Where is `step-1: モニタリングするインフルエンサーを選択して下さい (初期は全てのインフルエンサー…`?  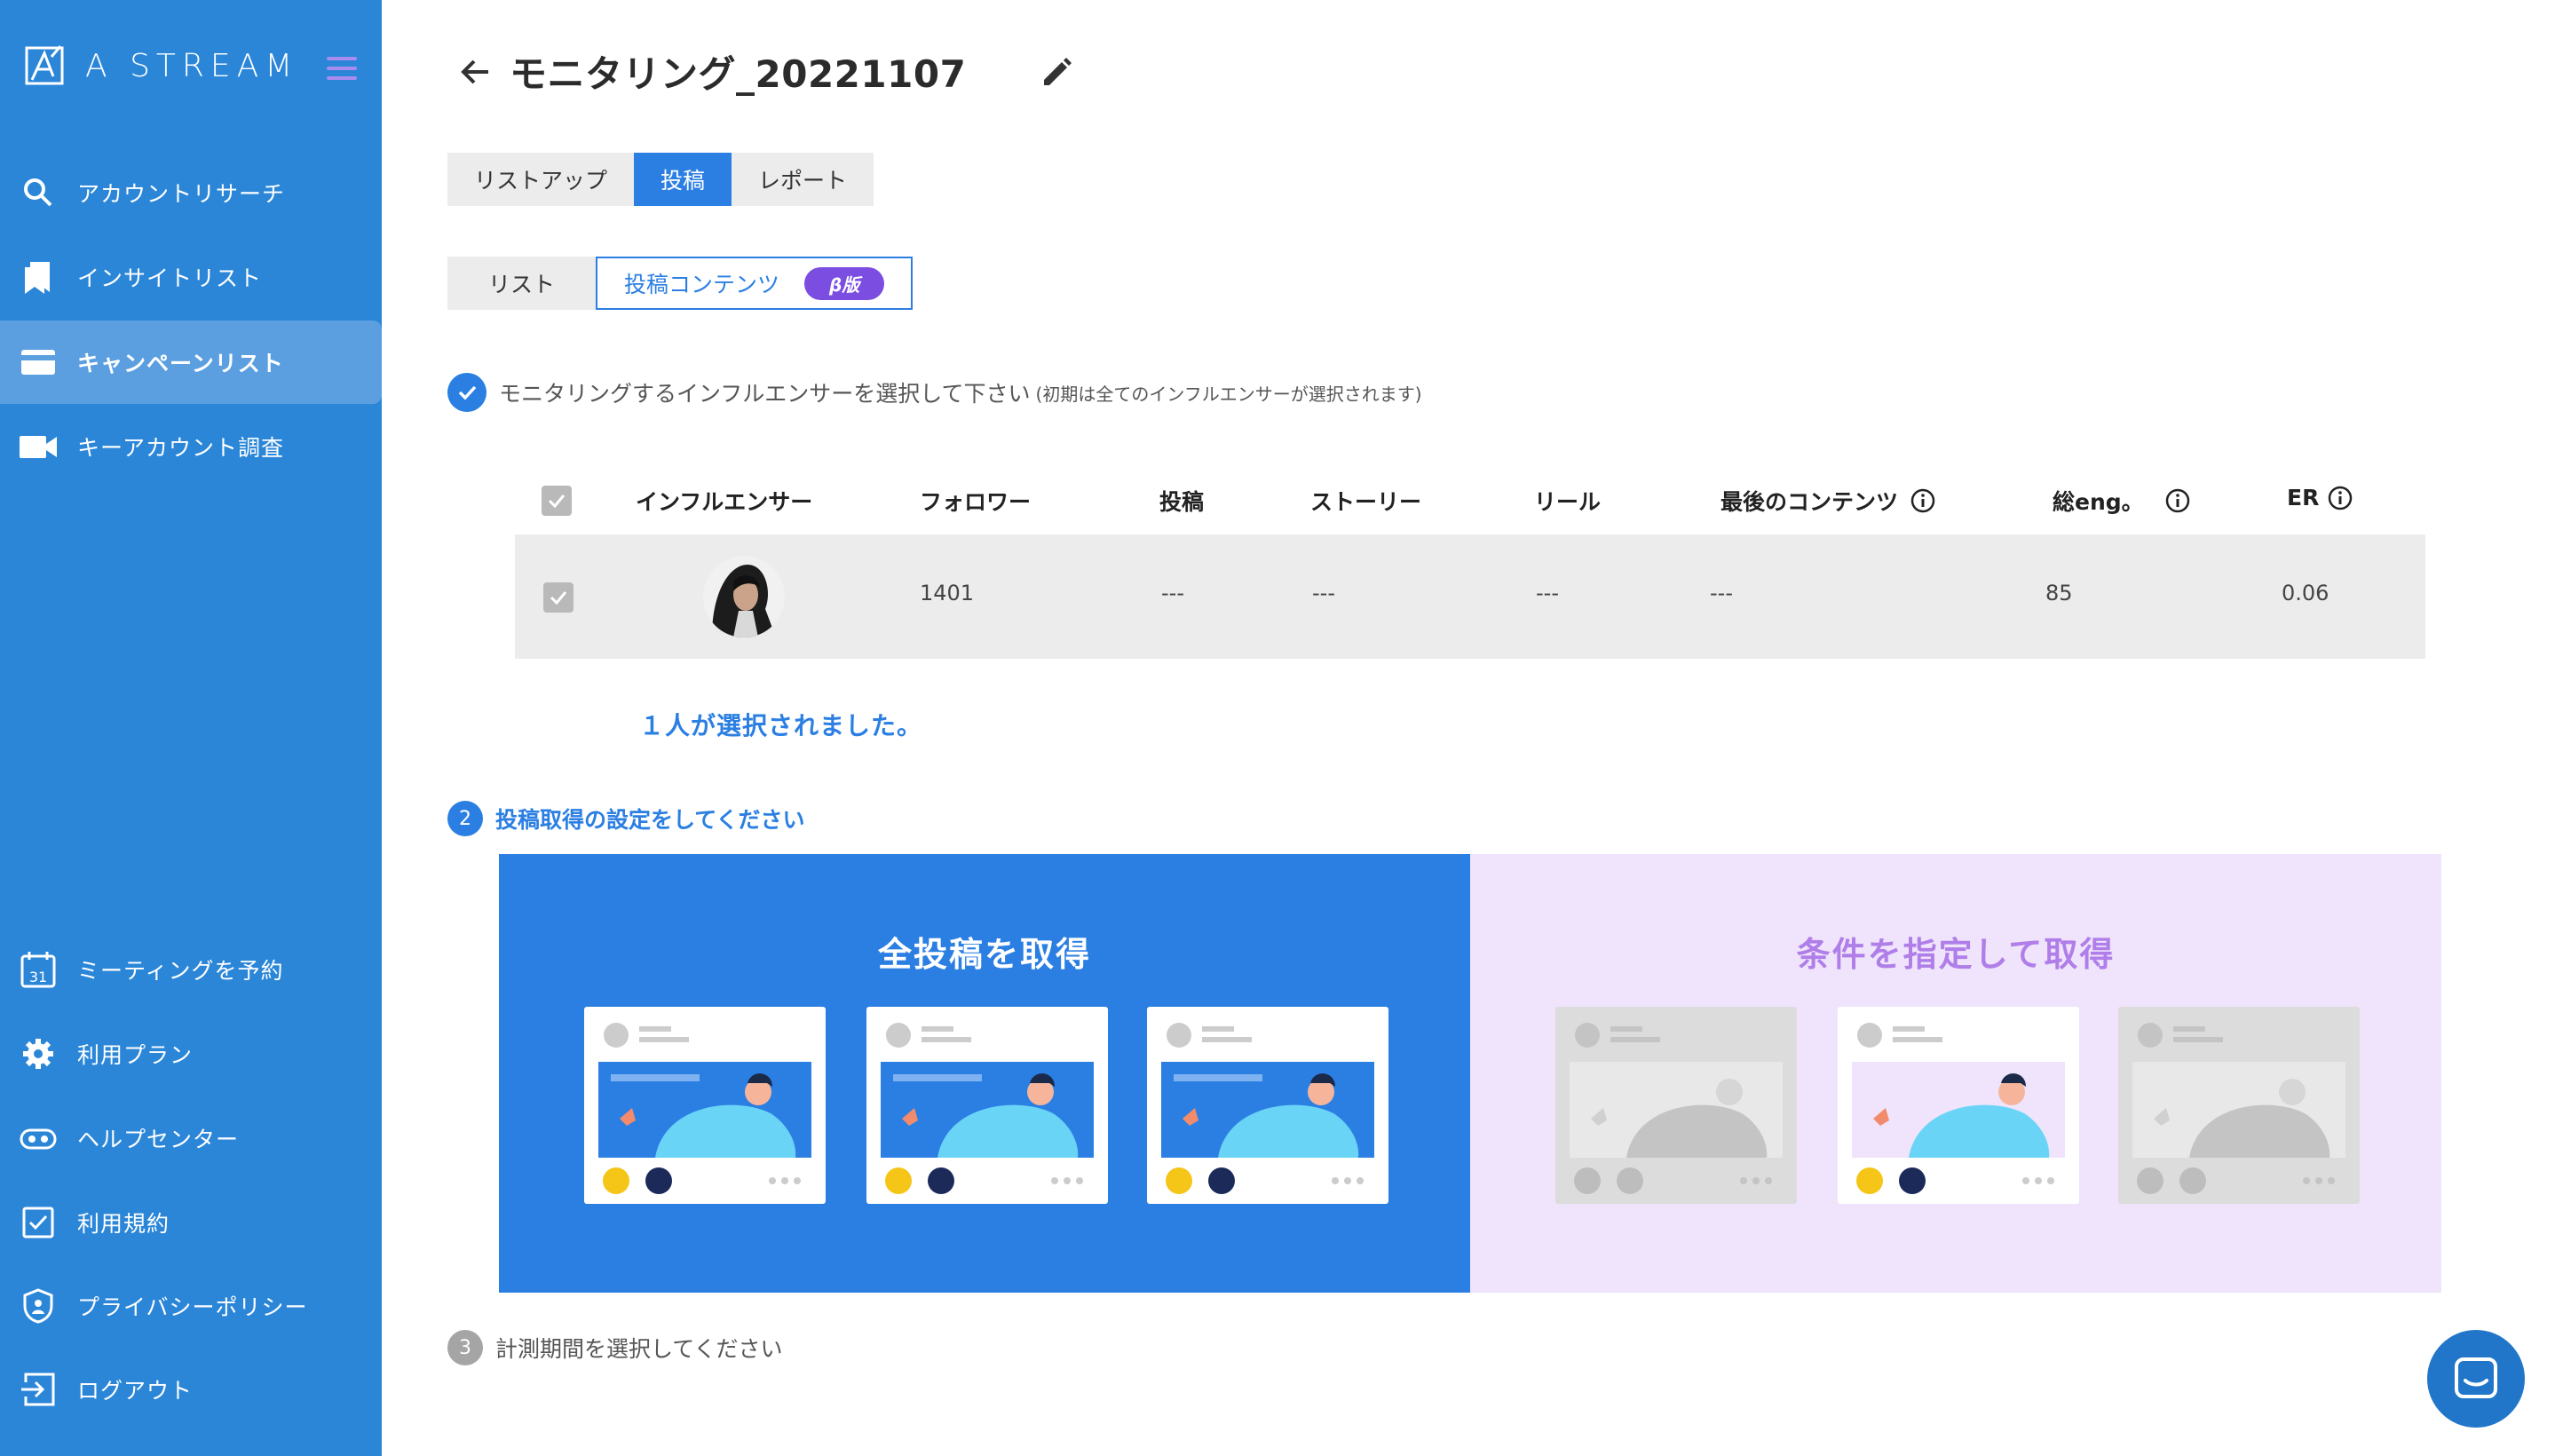 step-1: モニタリングするインフルエンサーを選択して下さい (初期は全てのインフルエンサー… is located at coordinates (934, 392).